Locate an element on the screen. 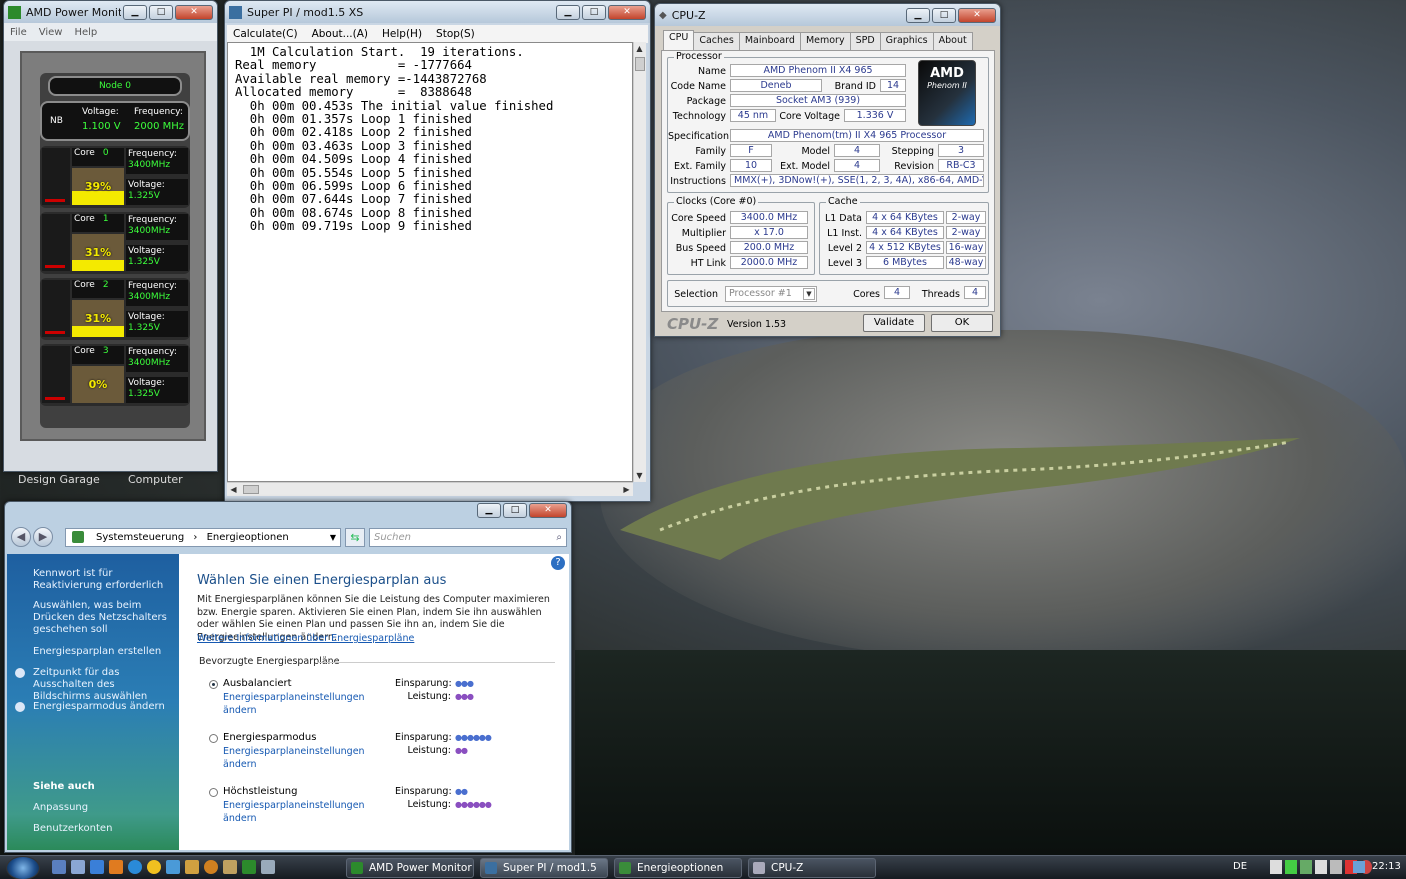 Image resolution: width=1406 pixels, height=879 pixels. taskbar-button-energieoptionen: Energieoptionen is located at coordinates (678, 868).